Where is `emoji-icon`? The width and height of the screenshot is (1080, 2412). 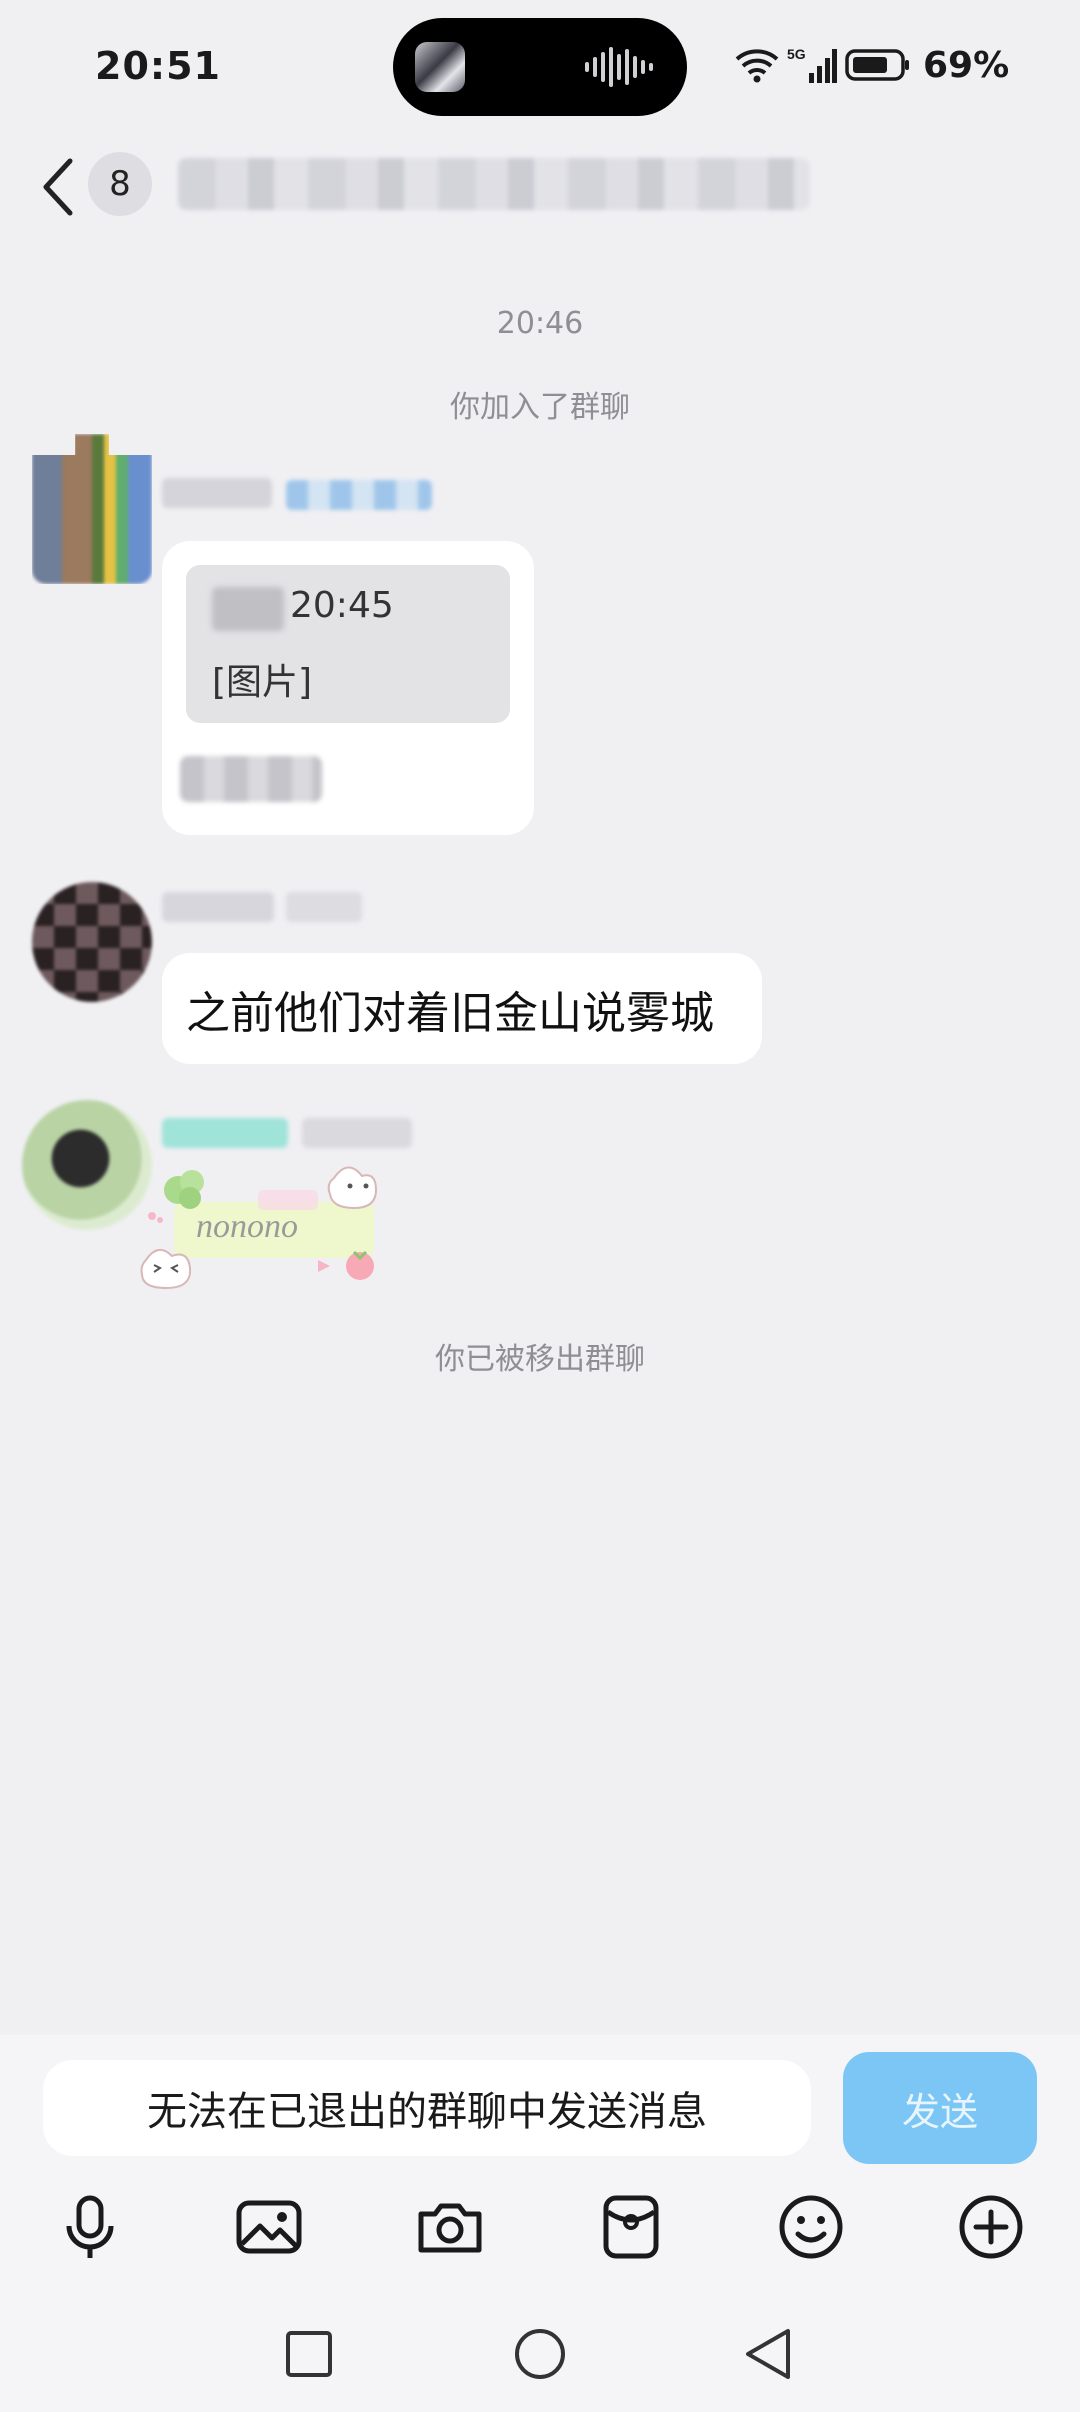 emoji-icon is located at coordinates (811, 2227).